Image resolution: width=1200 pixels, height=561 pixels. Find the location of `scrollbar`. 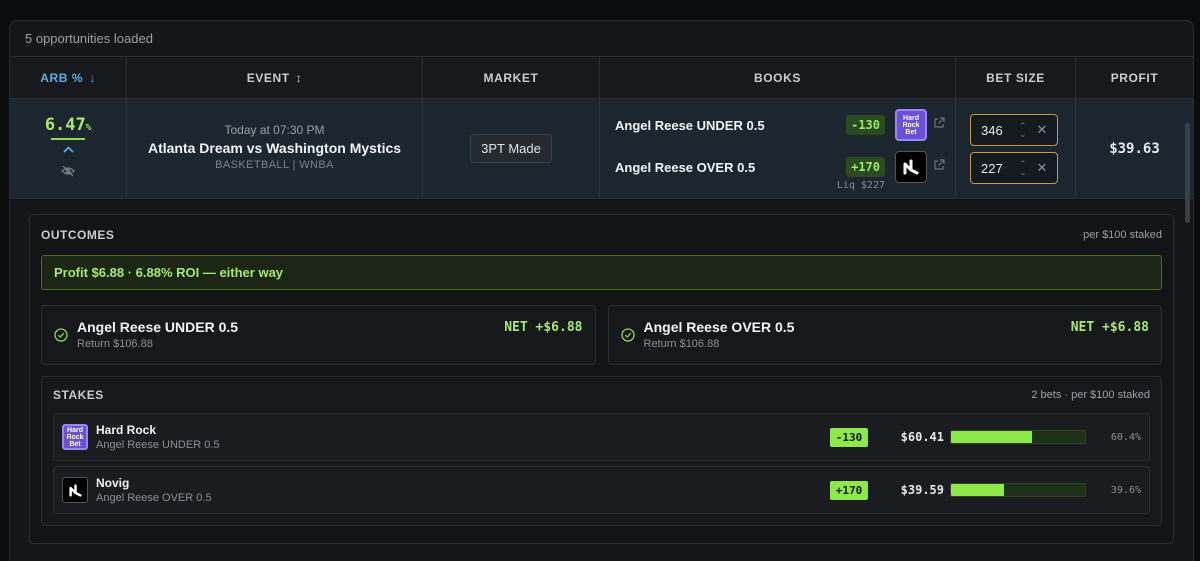

scrollbar is located at coordinates (1187, 173).